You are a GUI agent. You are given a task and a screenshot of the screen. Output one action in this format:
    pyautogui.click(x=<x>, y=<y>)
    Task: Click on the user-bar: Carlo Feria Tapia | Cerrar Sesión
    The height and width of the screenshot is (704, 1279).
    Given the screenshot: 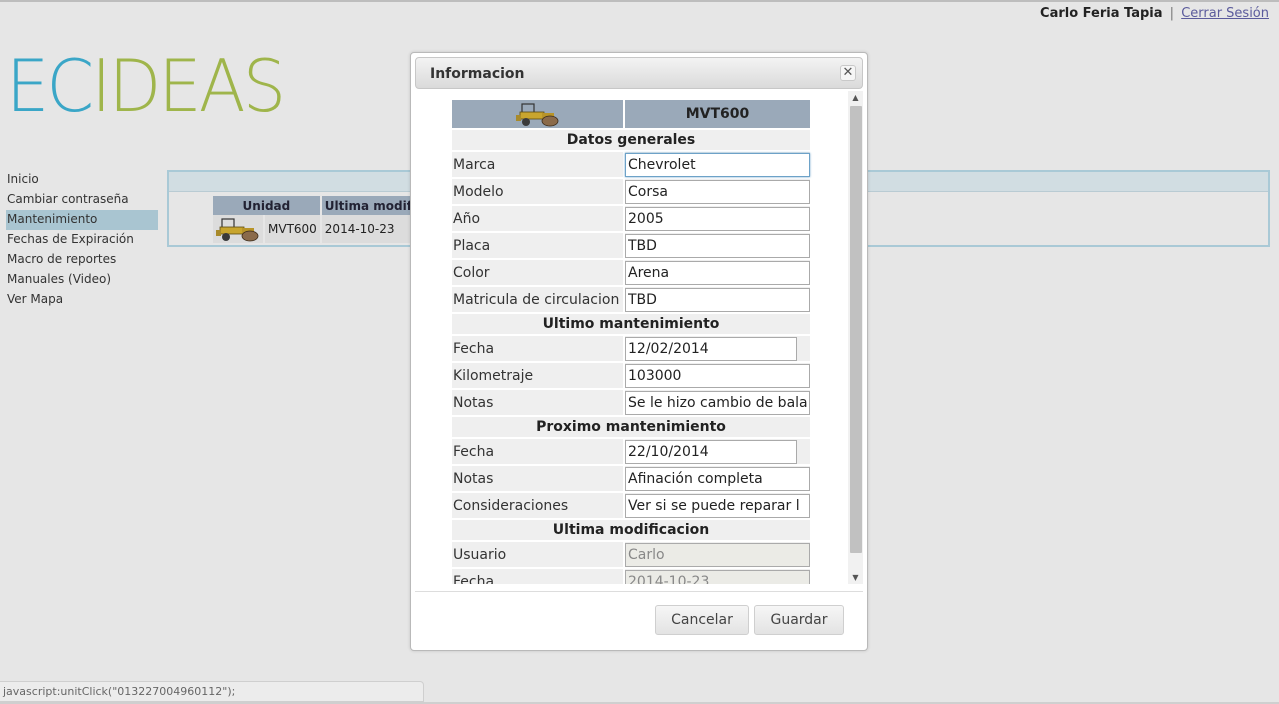 What is the action you would take?
    pyautogui.click(x=1154, y=13)
    